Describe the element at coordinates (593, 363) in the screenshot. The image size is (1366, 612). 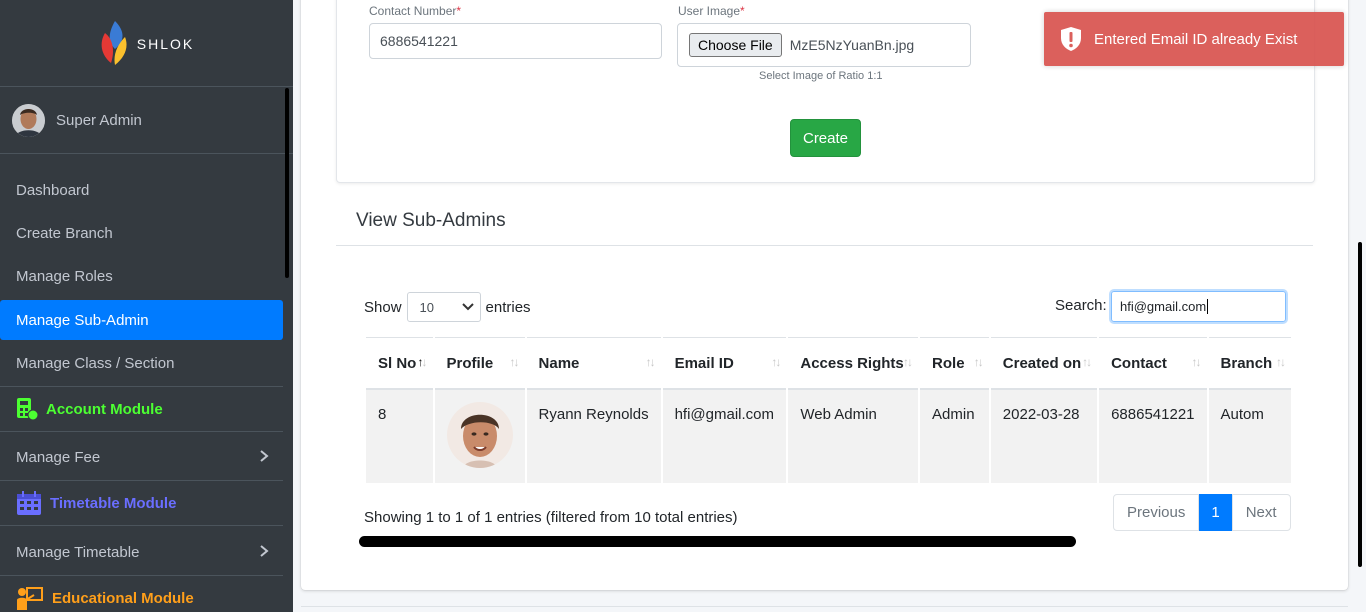
I see `column-header-name: Name ↑↓` at that location.